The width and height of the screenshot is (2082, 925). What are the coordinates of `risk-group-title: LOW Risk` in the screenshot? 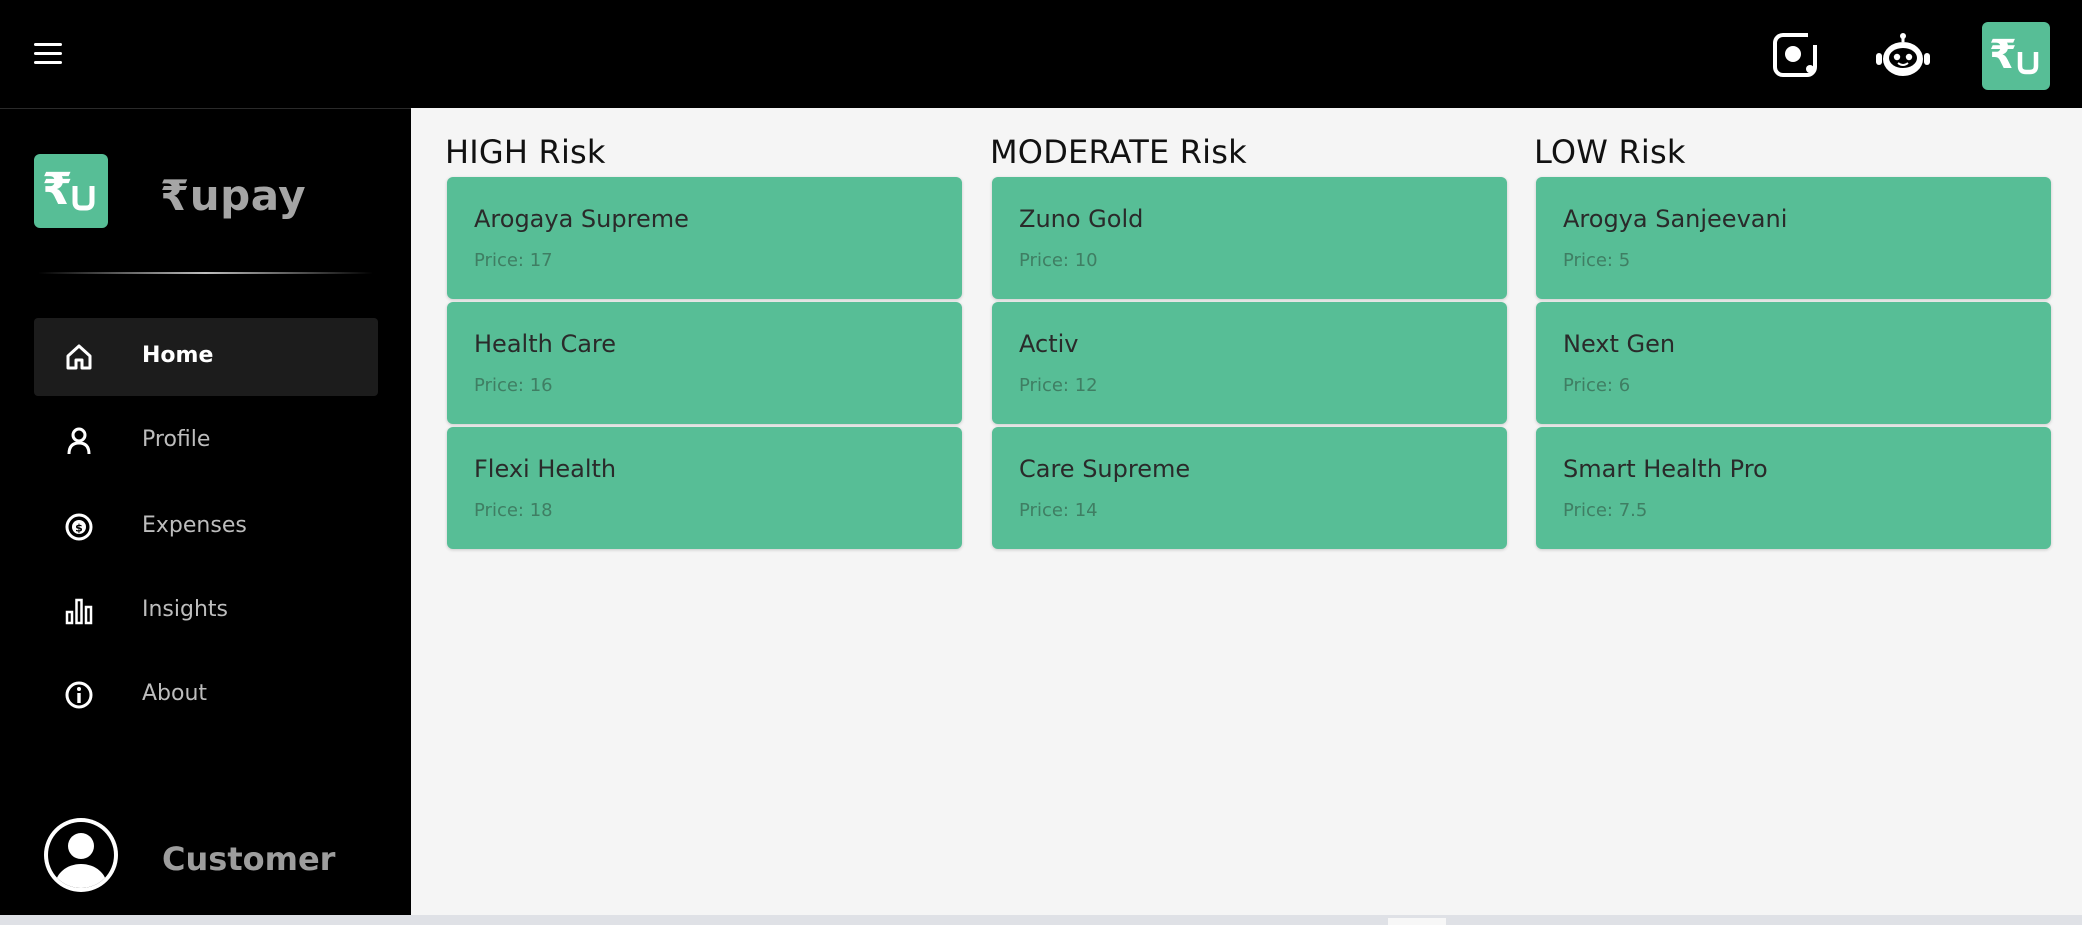 It's located at (1610, 152).